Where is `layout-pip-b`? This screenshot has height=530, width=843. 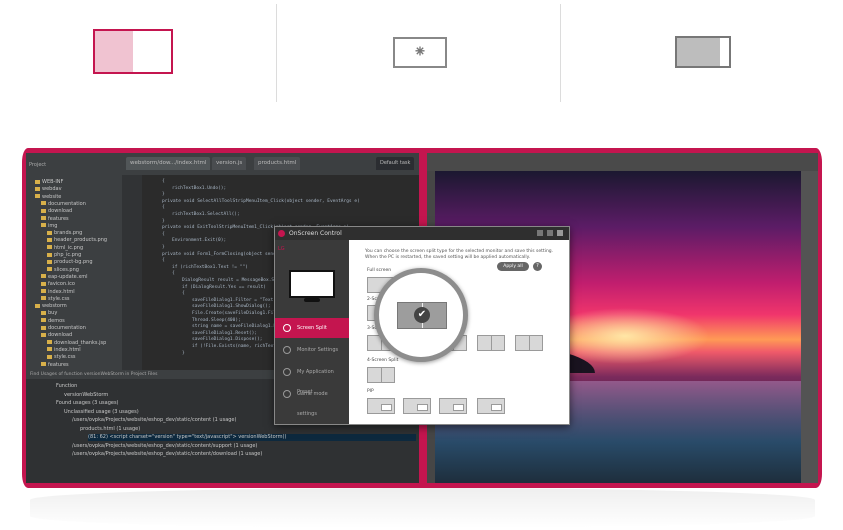
layout-pip-b is located at coordinates (417, 406).